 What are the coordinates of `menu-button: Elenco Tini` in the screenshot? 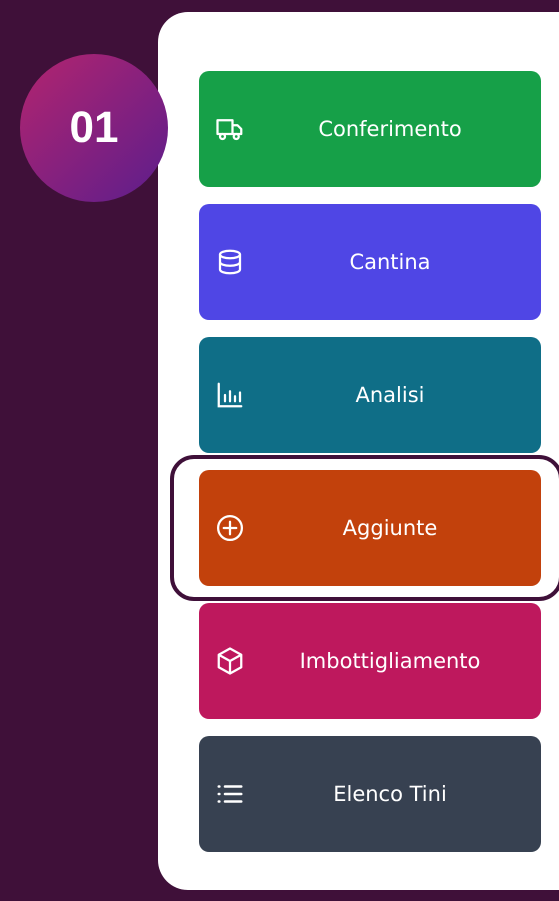 It's located at (370, 794).